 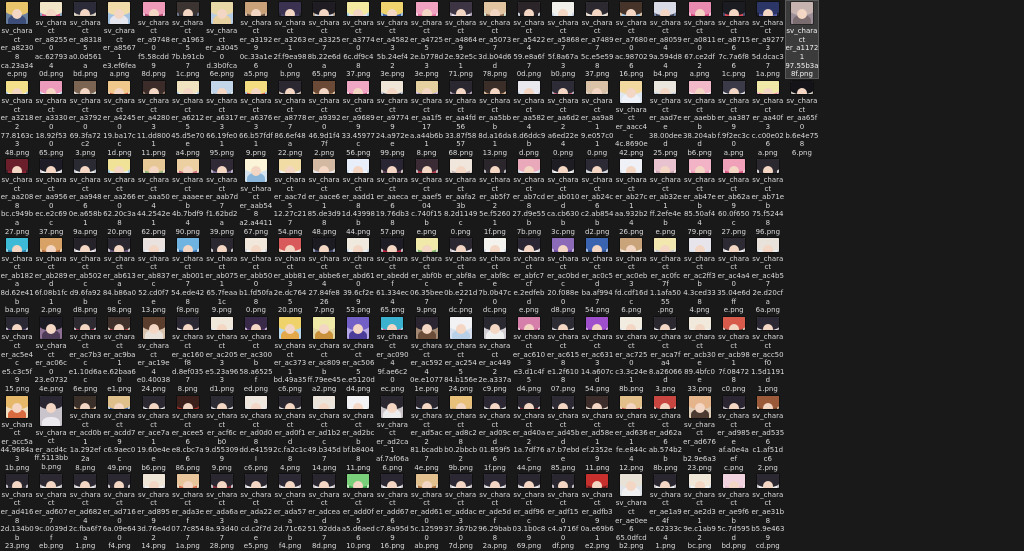 I want to click on file-tile: sv_charact er_ab182a 8d.62e41b ba.png, so click(x=17, y=275).